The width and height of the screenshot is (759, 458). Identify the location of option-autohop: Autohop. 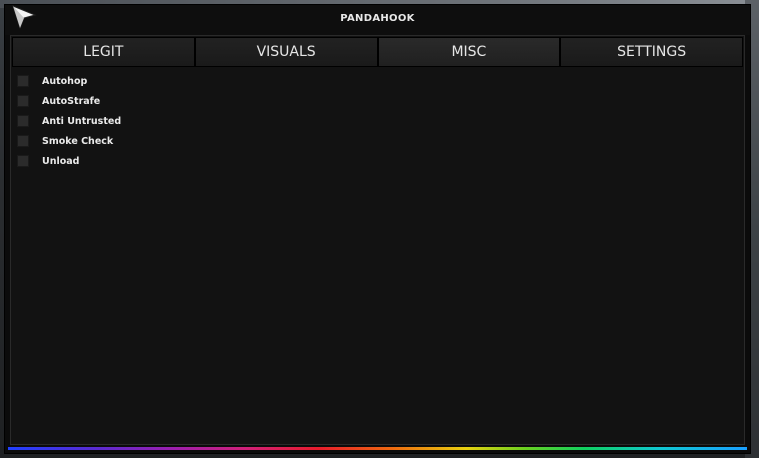
(167, 81).